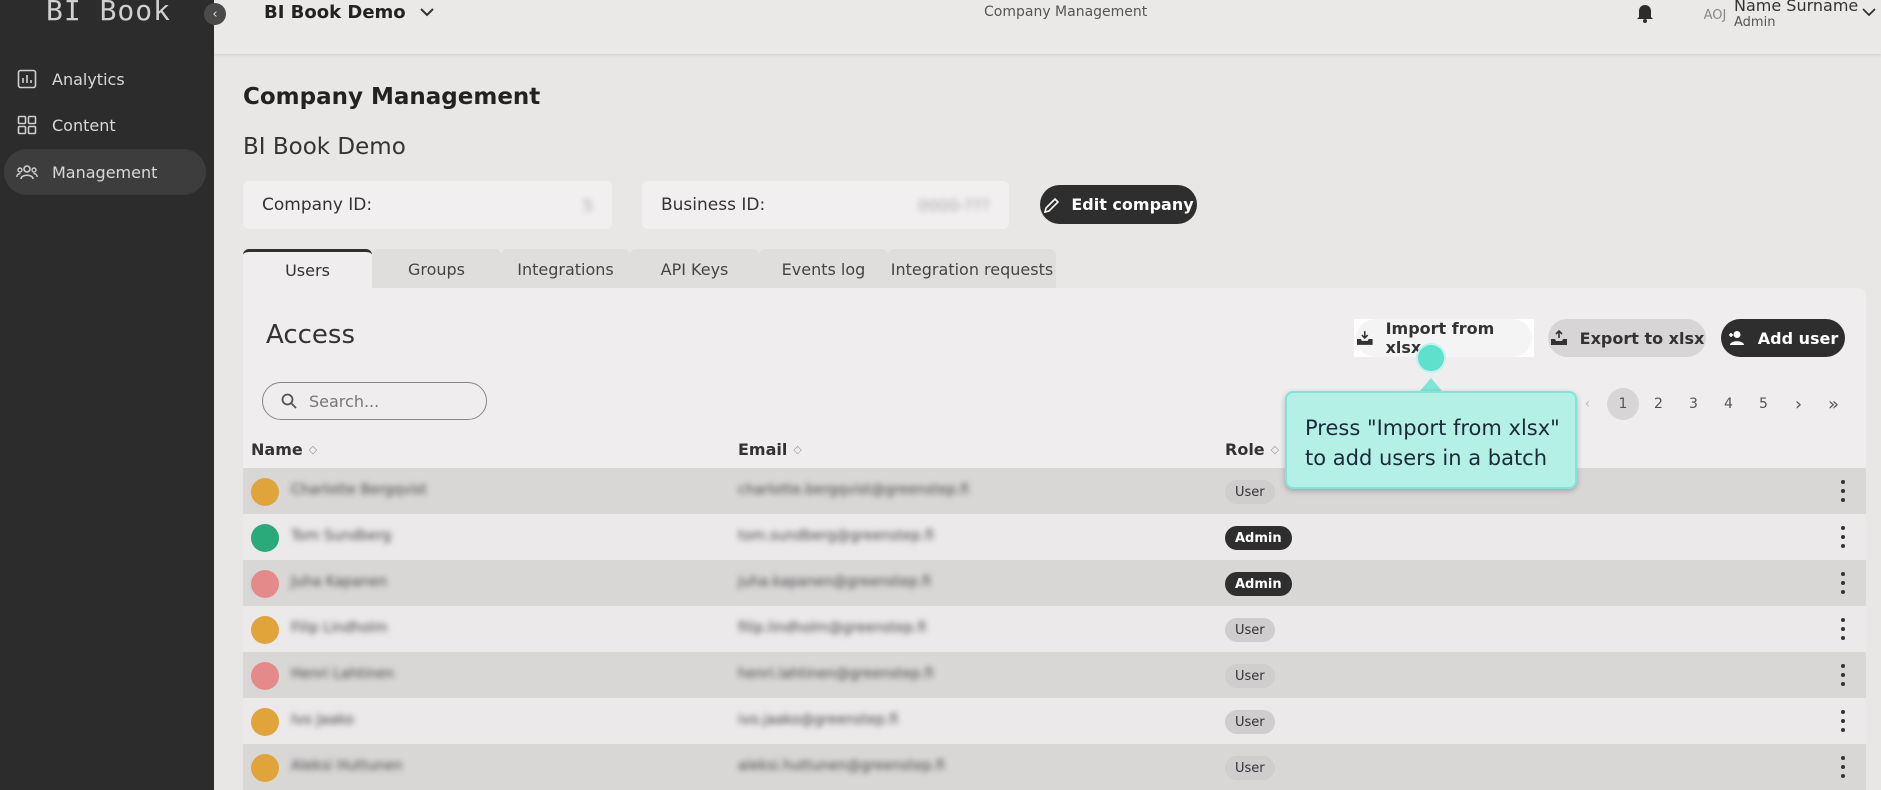  Describe the element at coordinates (341, 536) in the screenshot. I see `user-name-cell: Tom Sundberg` at that location.